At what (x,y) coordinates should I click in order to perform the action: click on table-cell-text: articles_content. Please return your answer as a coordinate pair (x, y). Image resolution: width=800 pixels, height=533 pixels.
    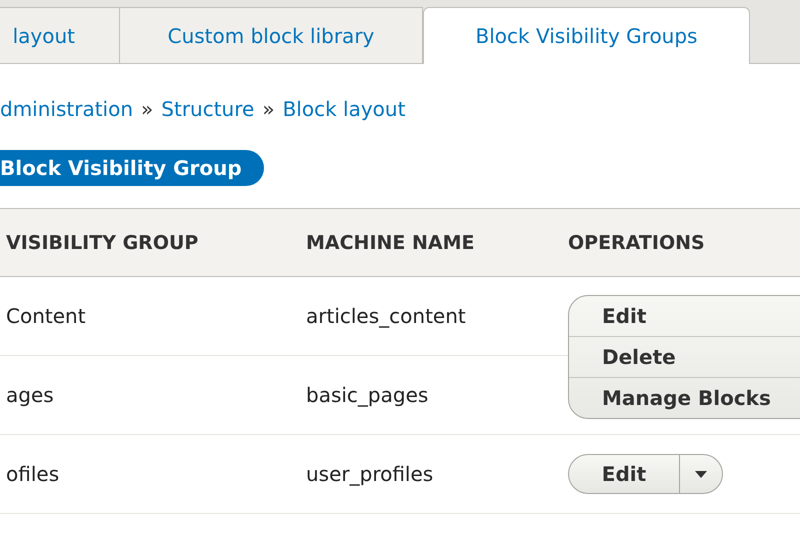
    Looking at the image, I should click on (386, 316).